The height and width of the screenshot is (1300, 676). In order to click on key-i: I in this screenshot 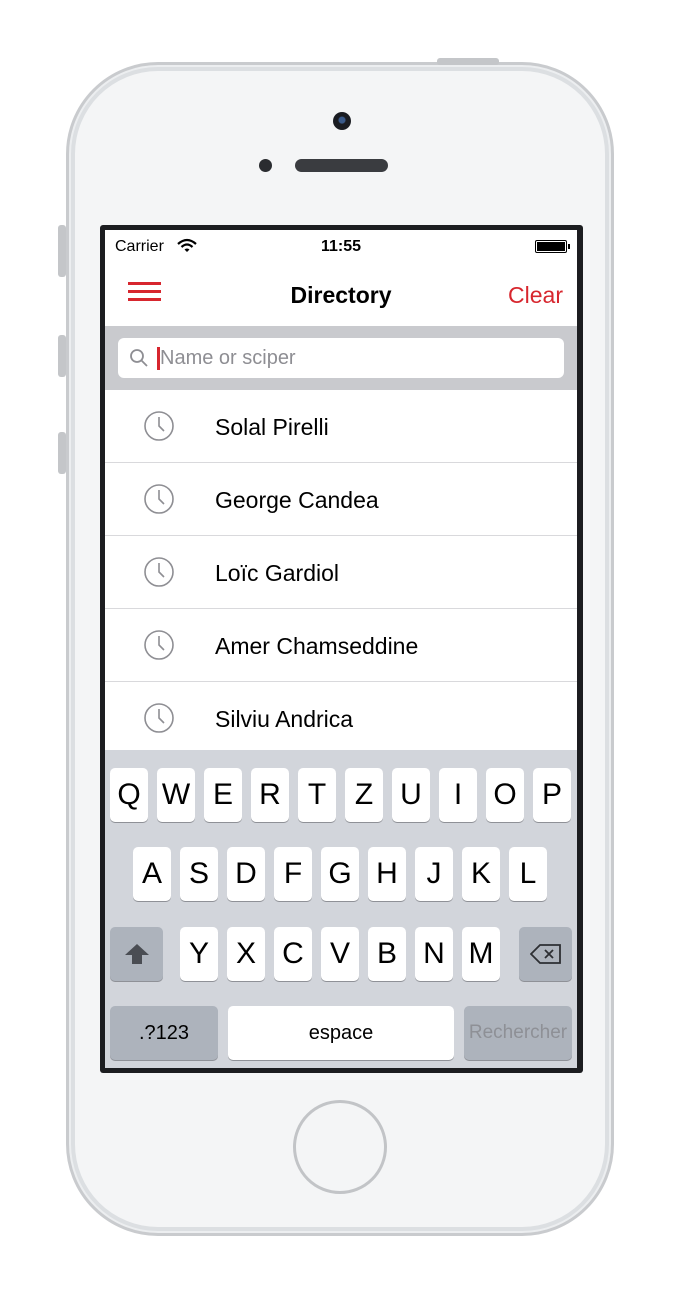, I will do `click(458, 795)`.